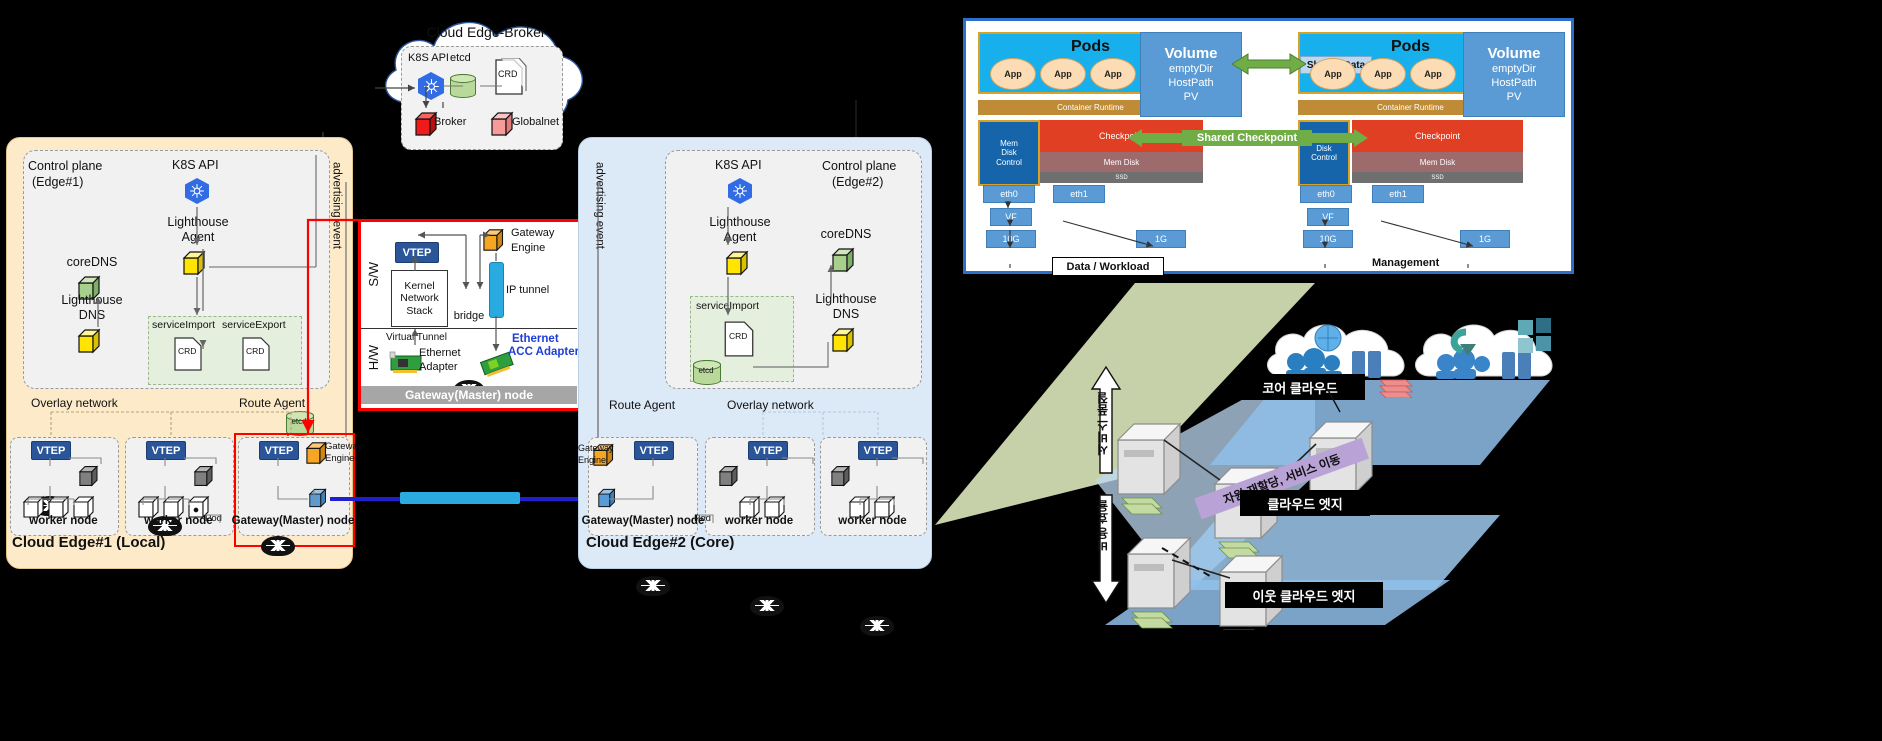 The width and height of the screenshot is (1882, 741). I want to click on gateway-detail-red-link, so click(329, 325).